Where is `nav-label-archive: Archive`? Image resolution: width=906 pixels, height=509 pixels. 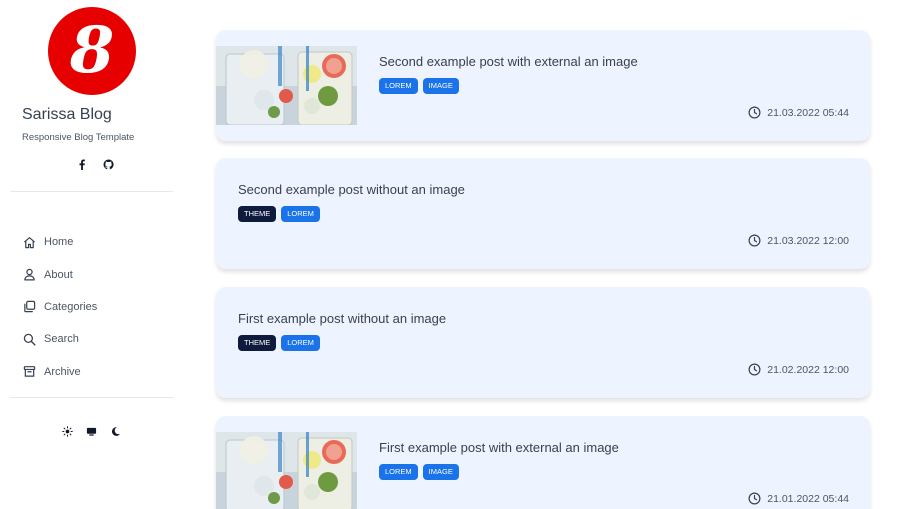
nav-label-archive: Archive is located at coordinates (62, 371).